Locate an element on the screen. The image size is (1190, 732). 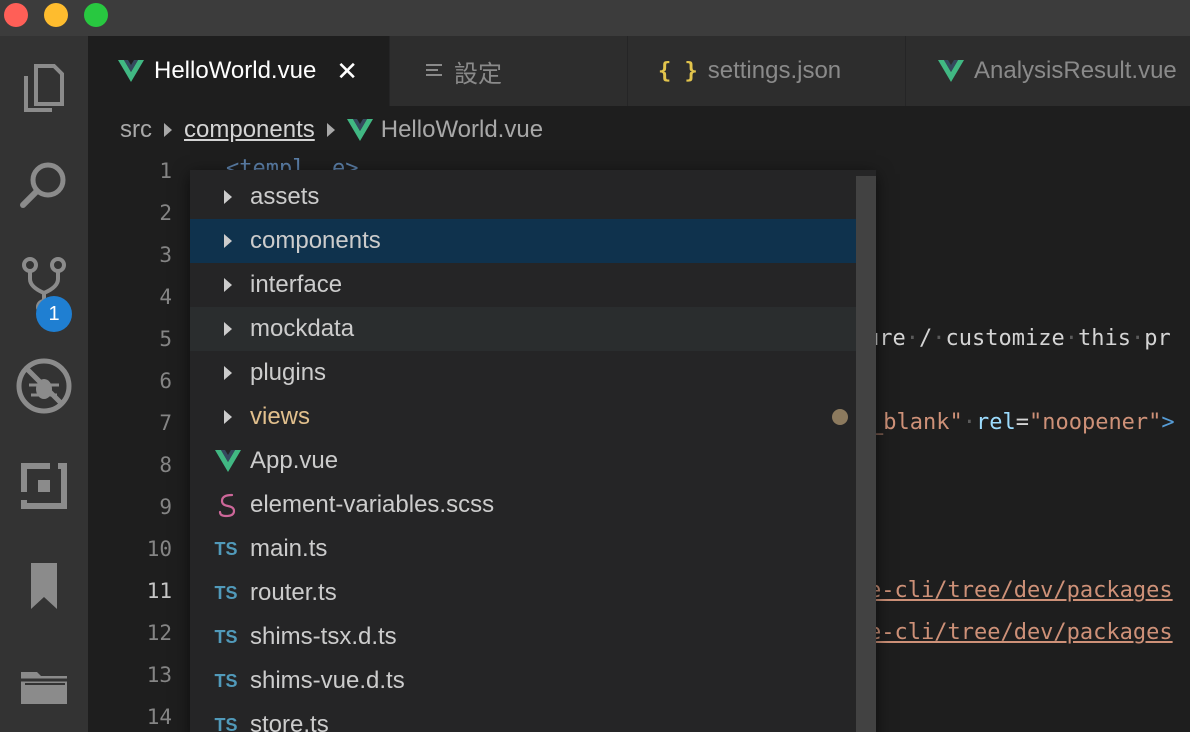
breadcrumb-item-components: components is located at coordinates (249, 130).